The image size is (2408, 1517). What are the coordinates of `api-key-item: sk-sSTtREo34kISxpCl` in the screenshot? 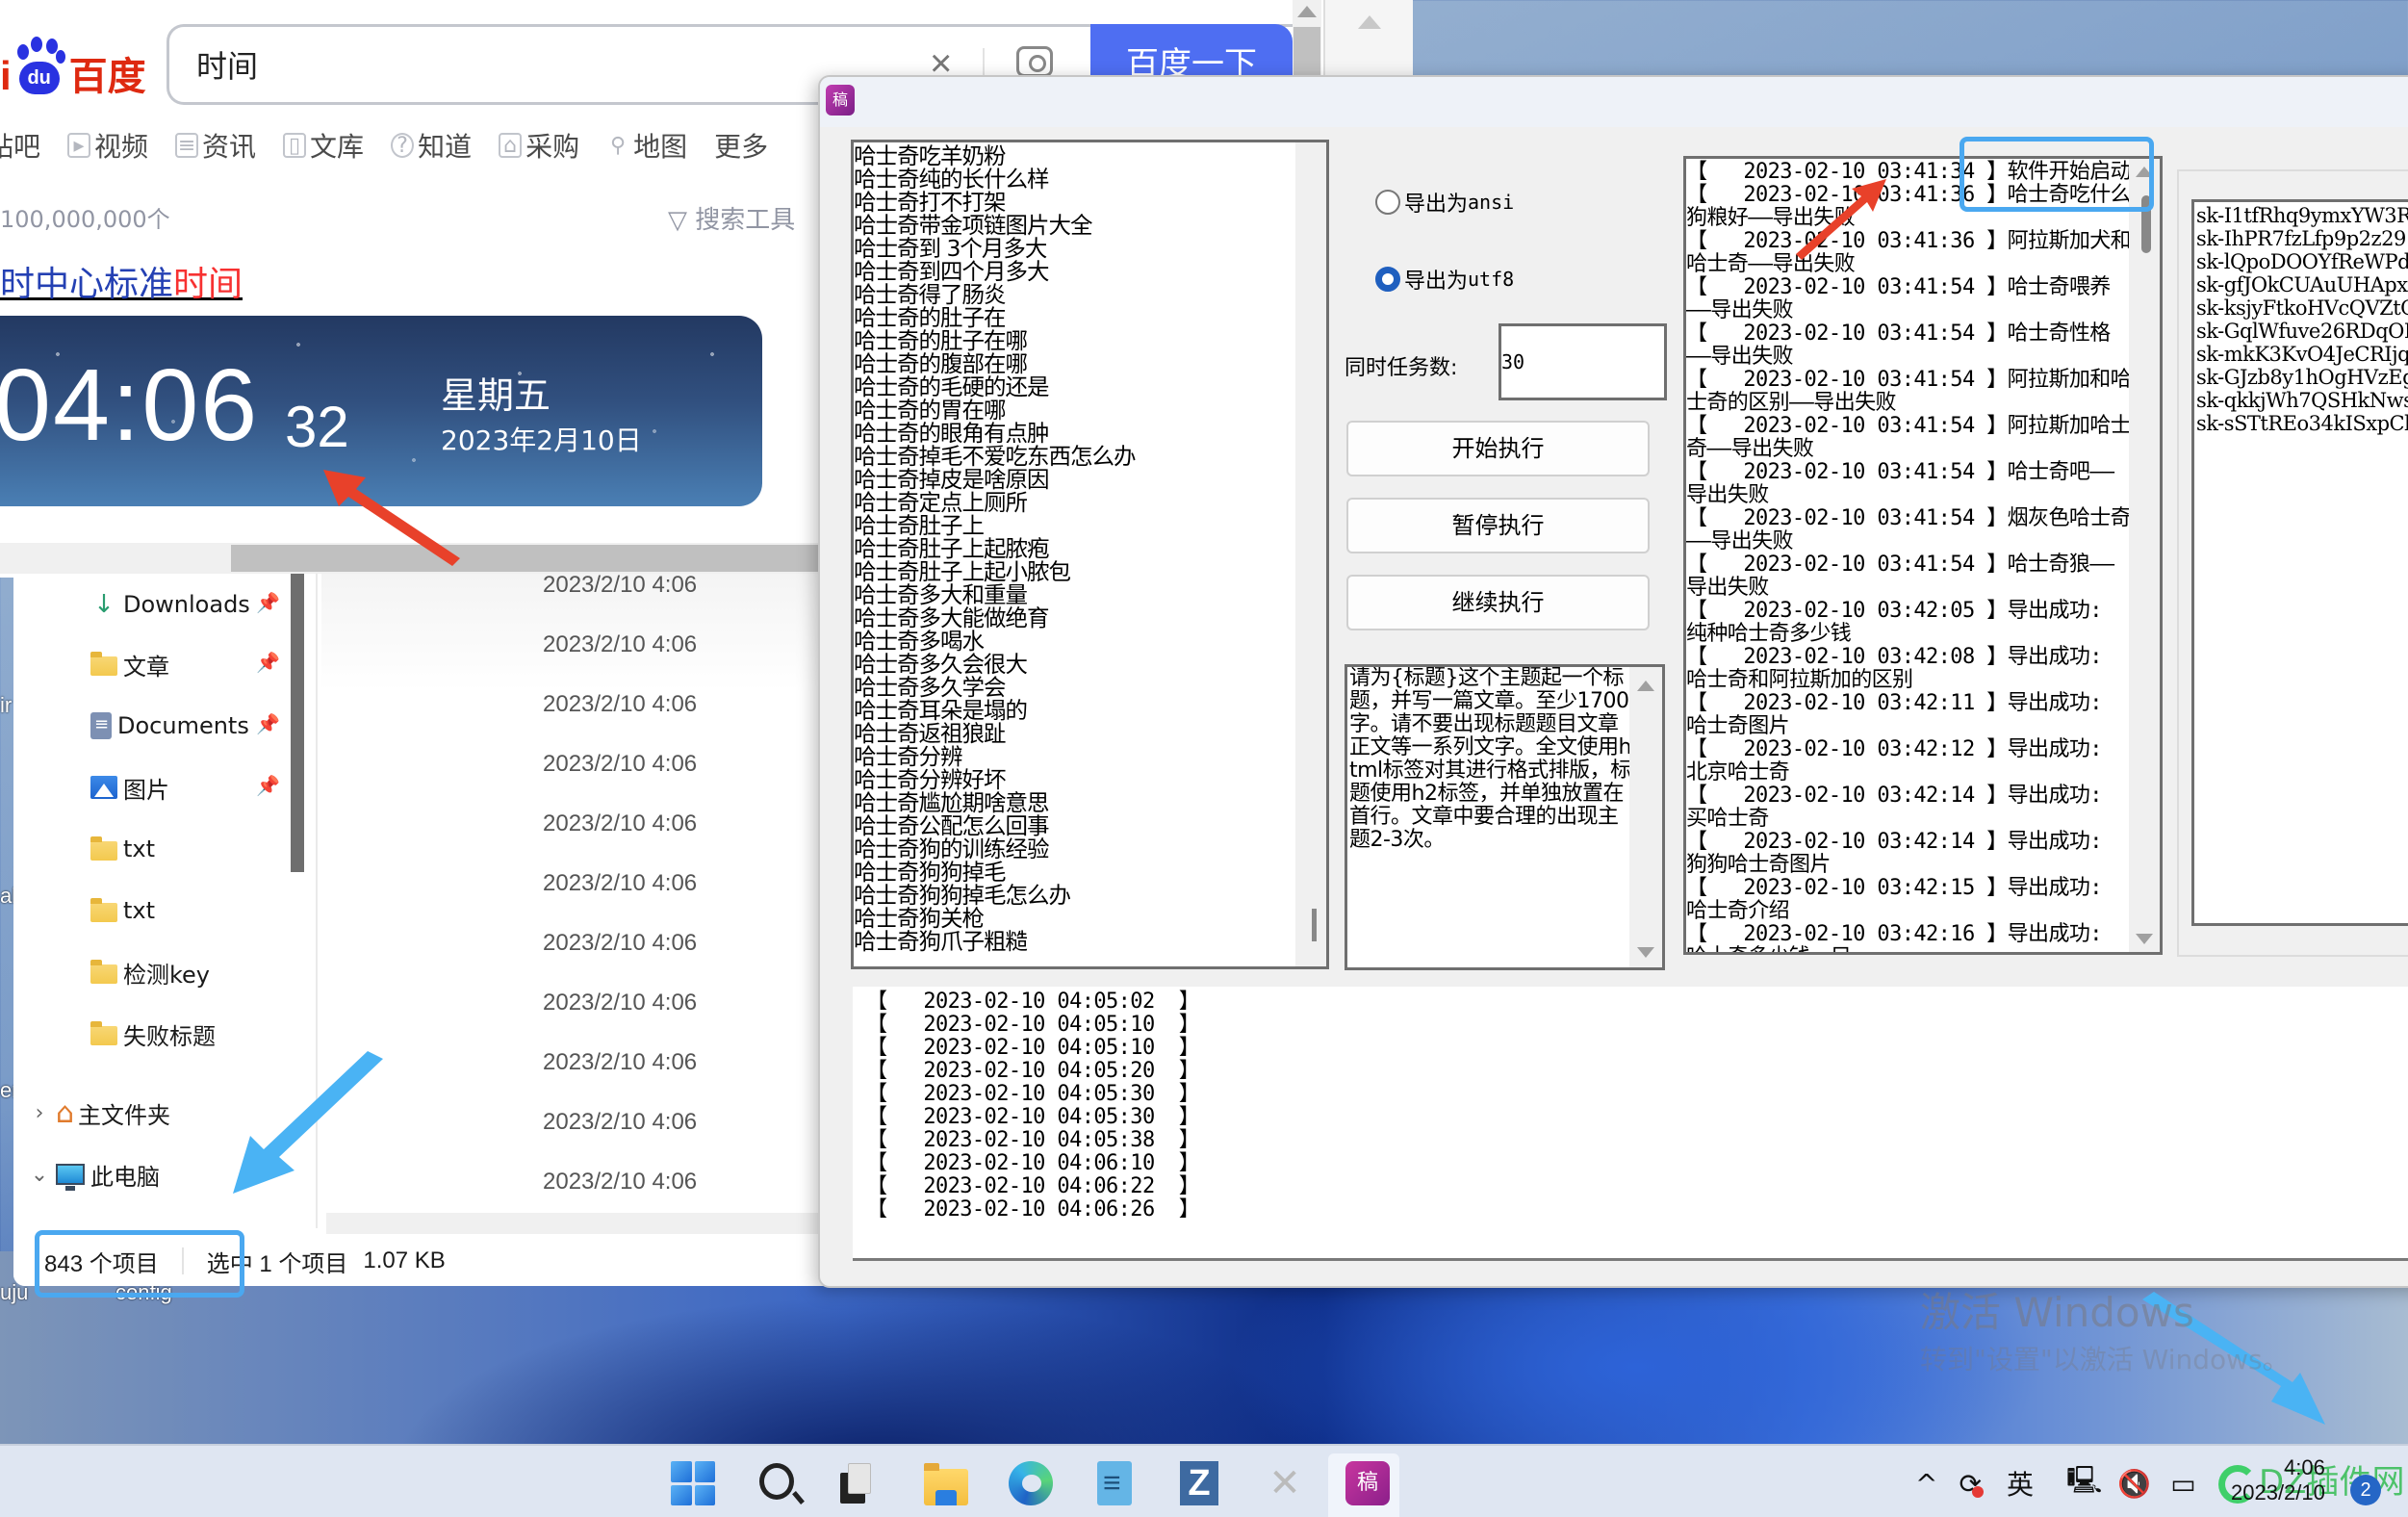 It's located at (2301, 423).